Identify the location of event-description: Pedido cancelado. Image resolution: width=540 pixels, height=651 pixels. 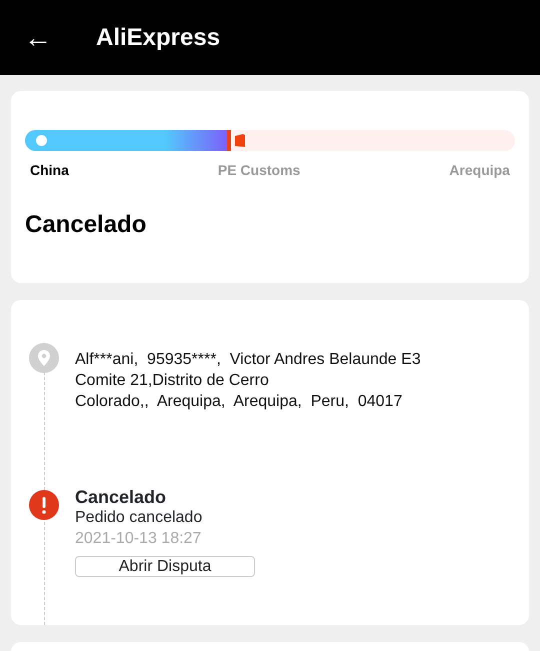
(139, 518).